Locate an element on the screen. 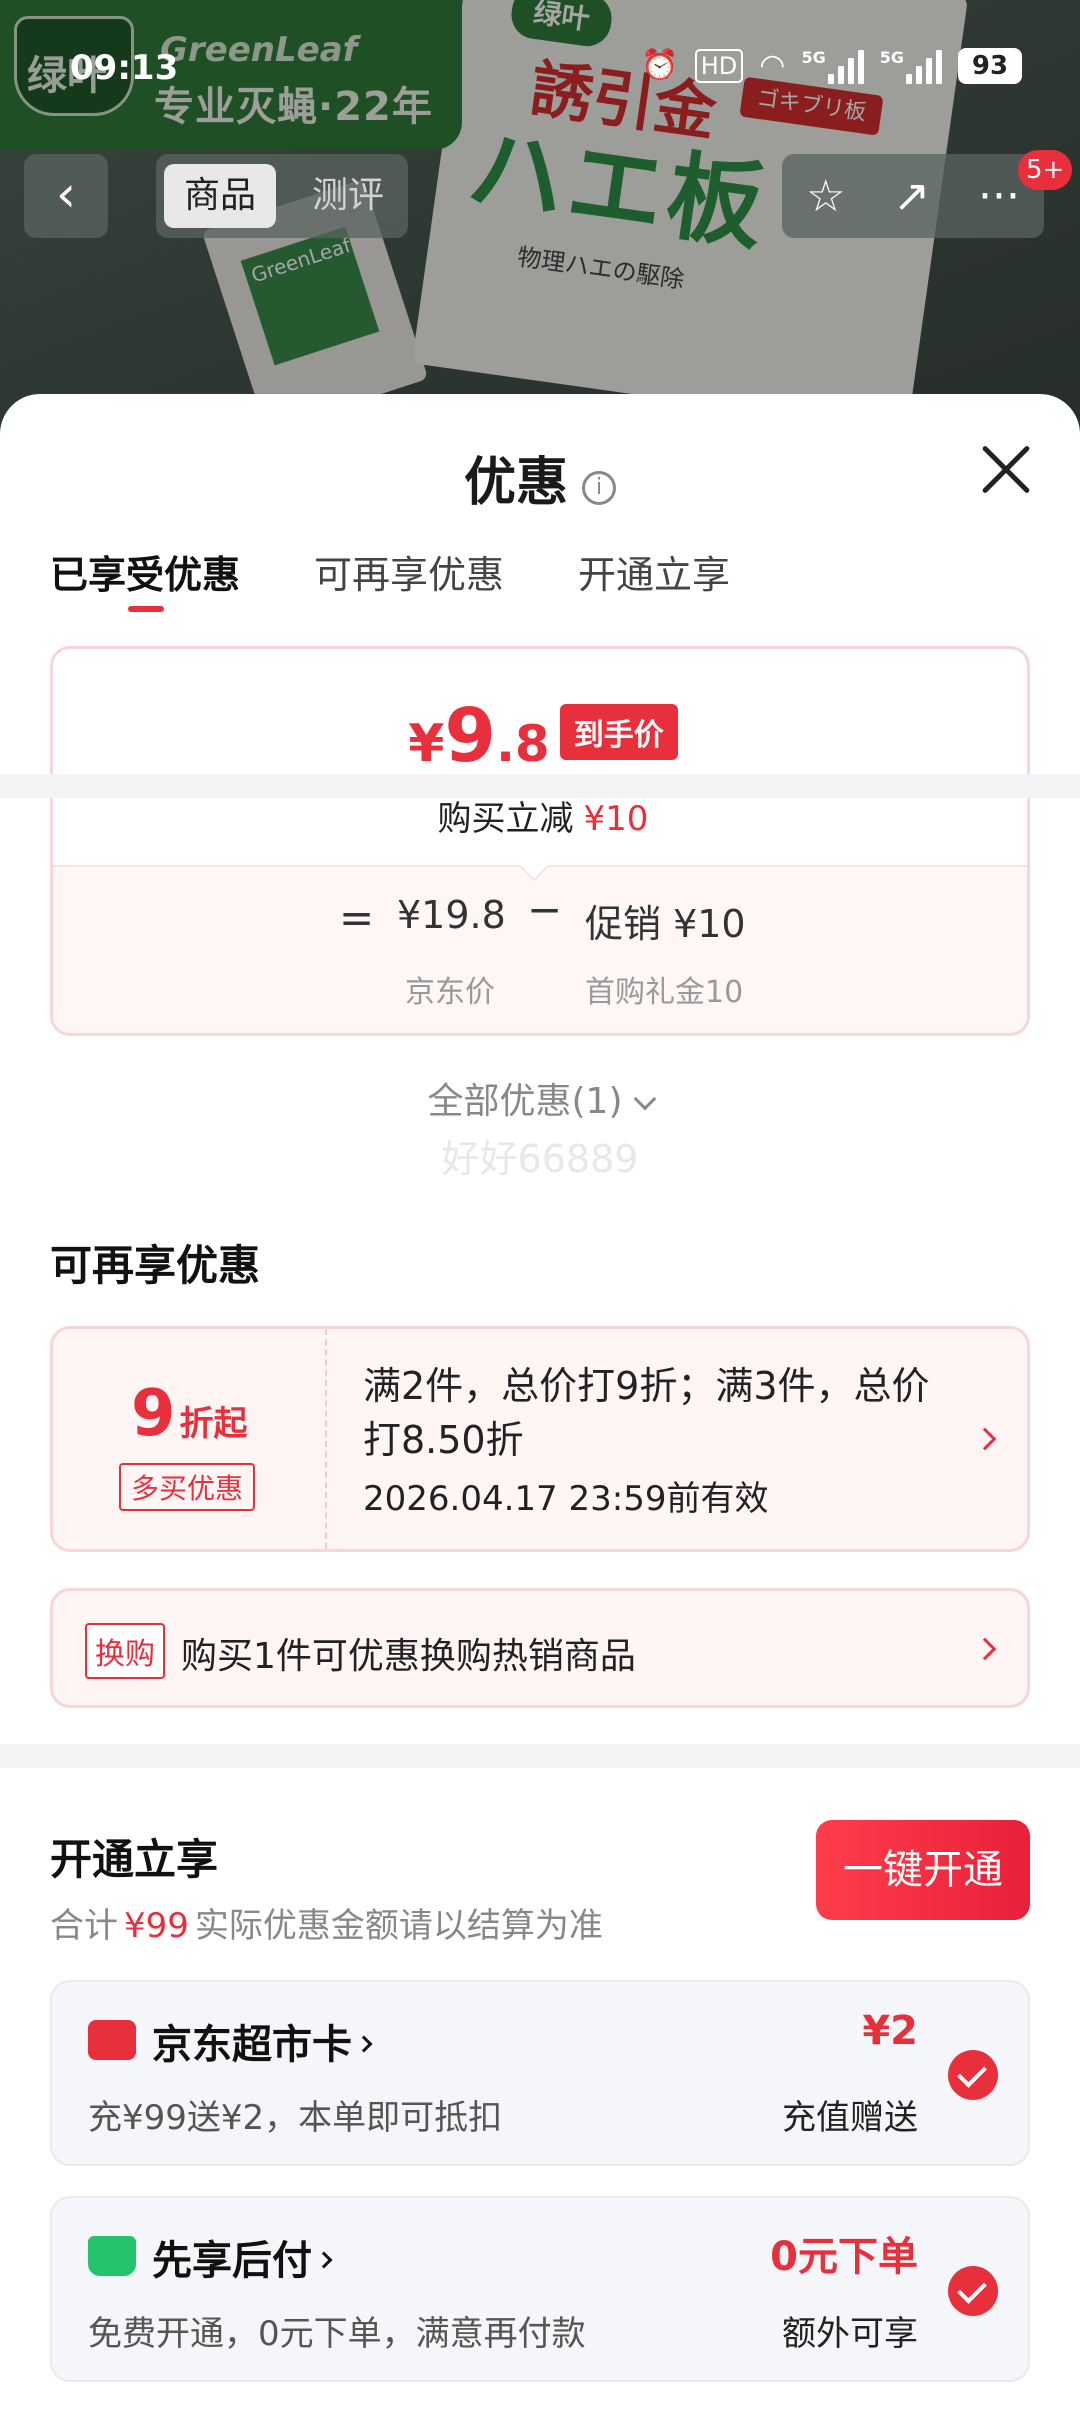 The height and width of the screenshot is (2412, 1080). share-icon: ↗ is located at coordinates (911, 196).